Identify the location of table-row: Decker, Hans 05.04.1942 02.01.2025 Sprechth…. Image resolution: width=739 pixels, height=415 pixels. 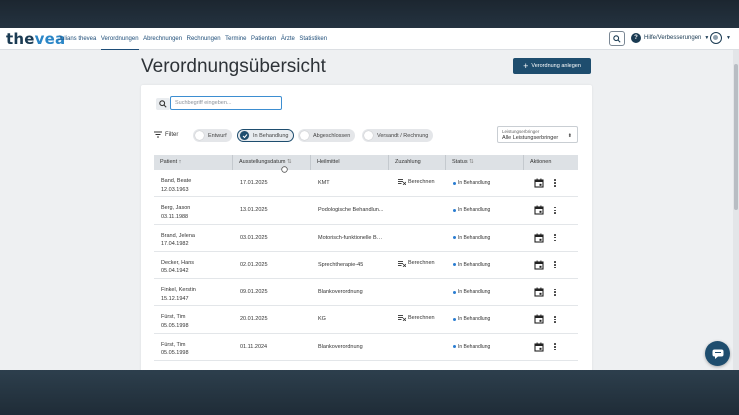
(366, 266).